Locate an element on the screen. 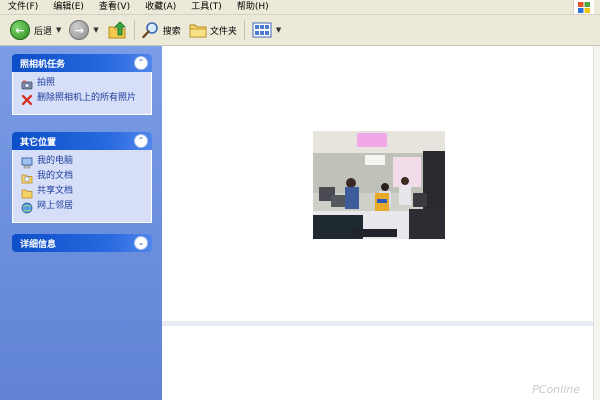 This screenshot has height=400, width=600. shared-folder-icon is located at coordinates (27, 194).